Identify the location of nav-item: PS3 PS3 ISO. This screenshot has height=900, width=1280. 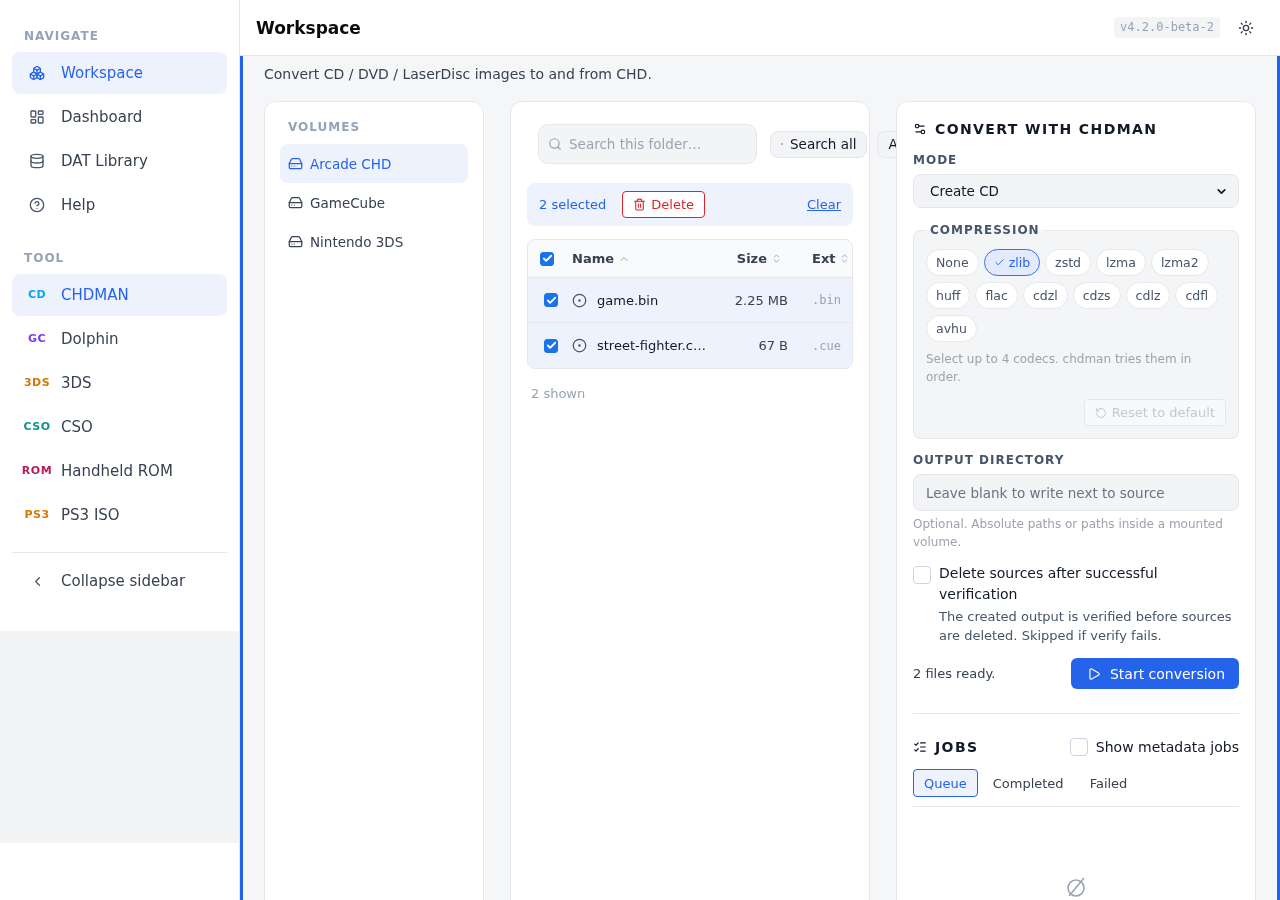
(119, 515).